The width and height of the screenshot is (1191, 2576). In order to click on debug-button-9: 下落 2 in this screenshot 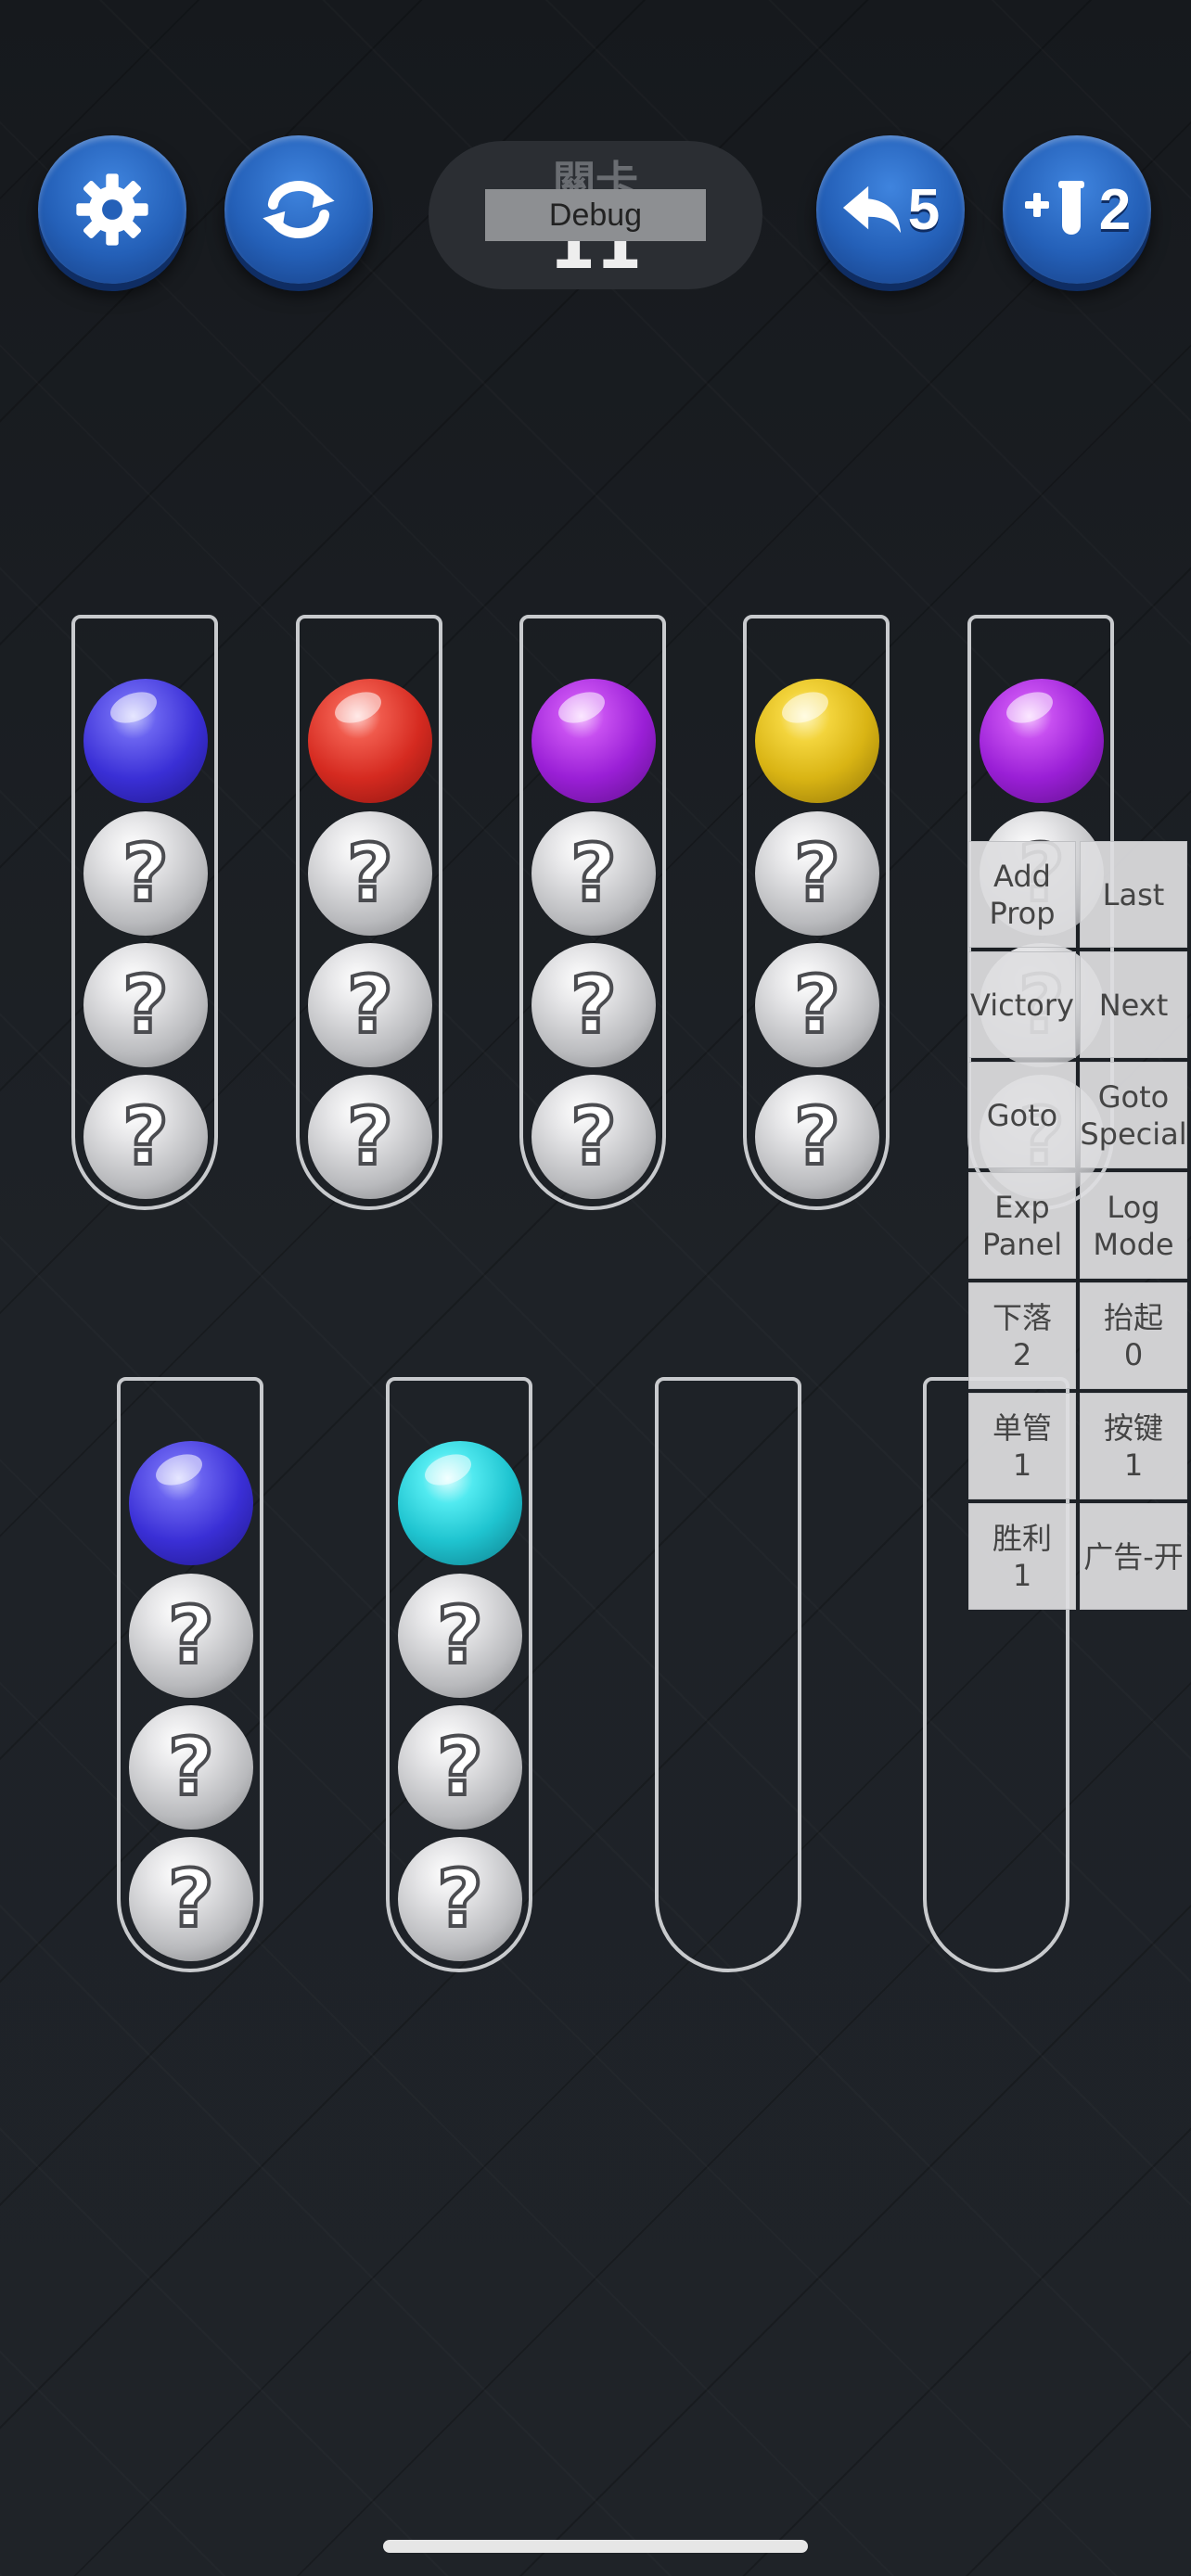, I will do `click(1022, 1336)`.